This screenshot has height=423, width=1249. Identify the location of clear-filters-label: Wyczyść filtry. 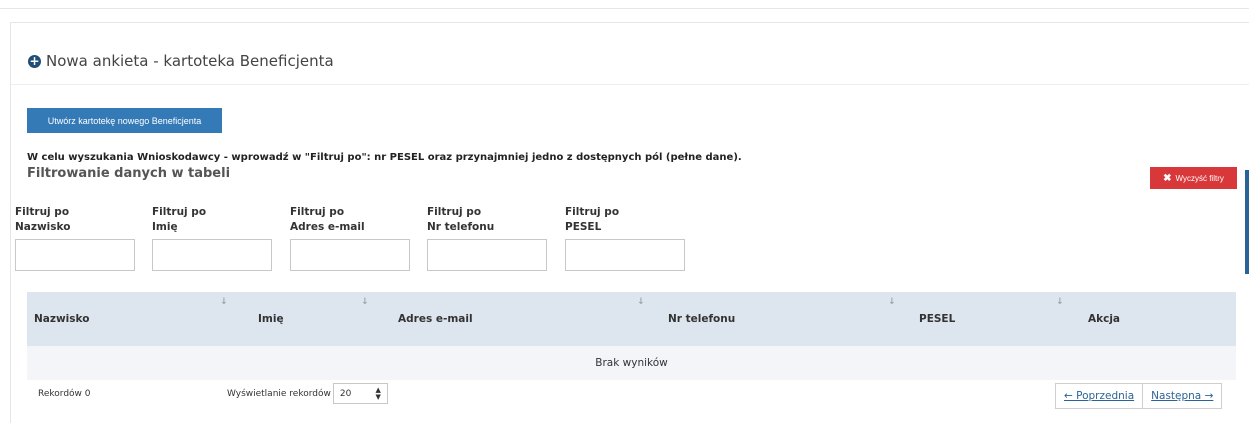
(1199, 178).